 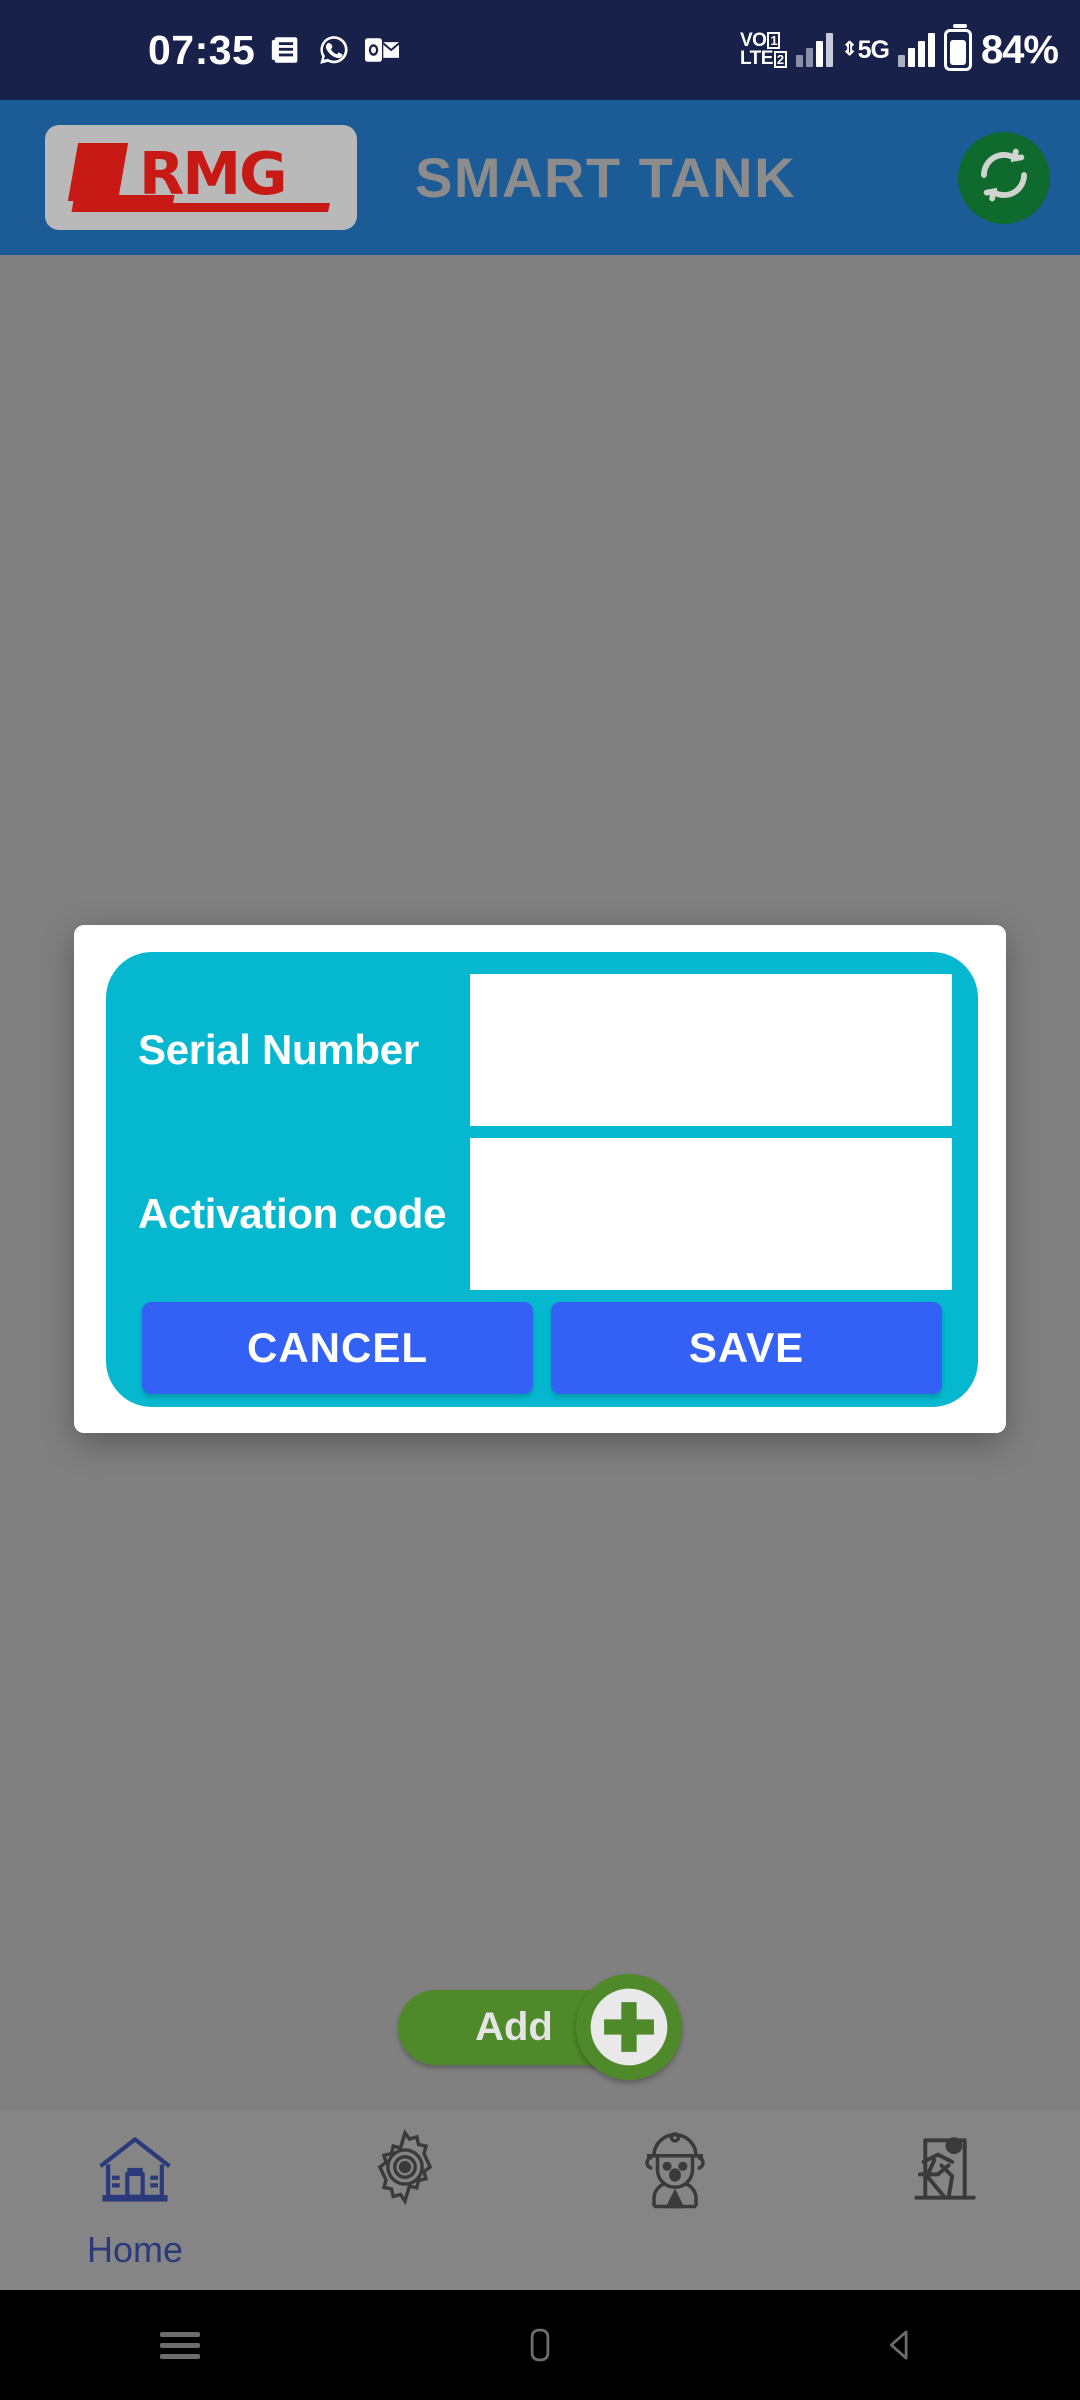 What do you see at coordinates (774, 41) in the screenshot?
I see `sim1-badge: 1` at bounding box center [774, 41].